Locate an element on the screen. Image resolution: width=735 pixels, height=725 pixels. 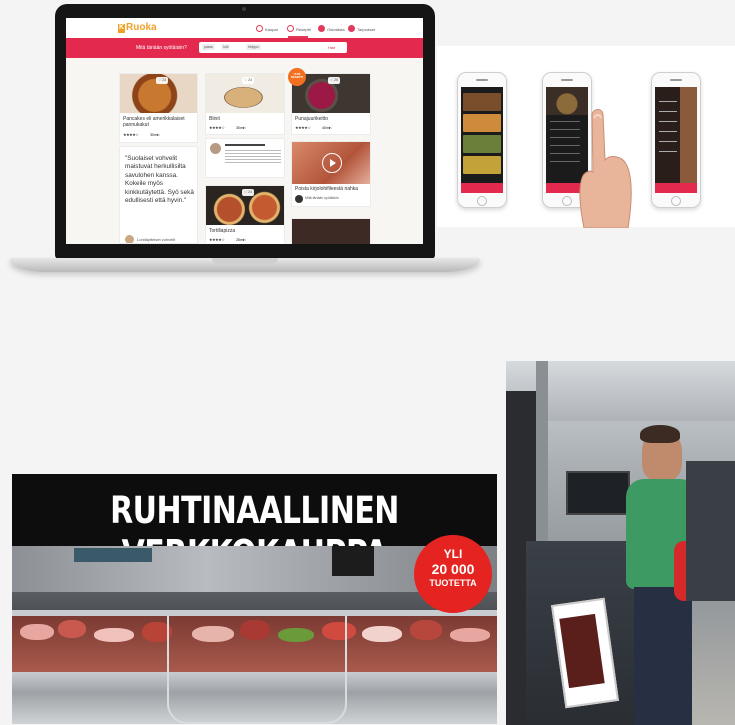
play-button is located at coordinates (332, 163).